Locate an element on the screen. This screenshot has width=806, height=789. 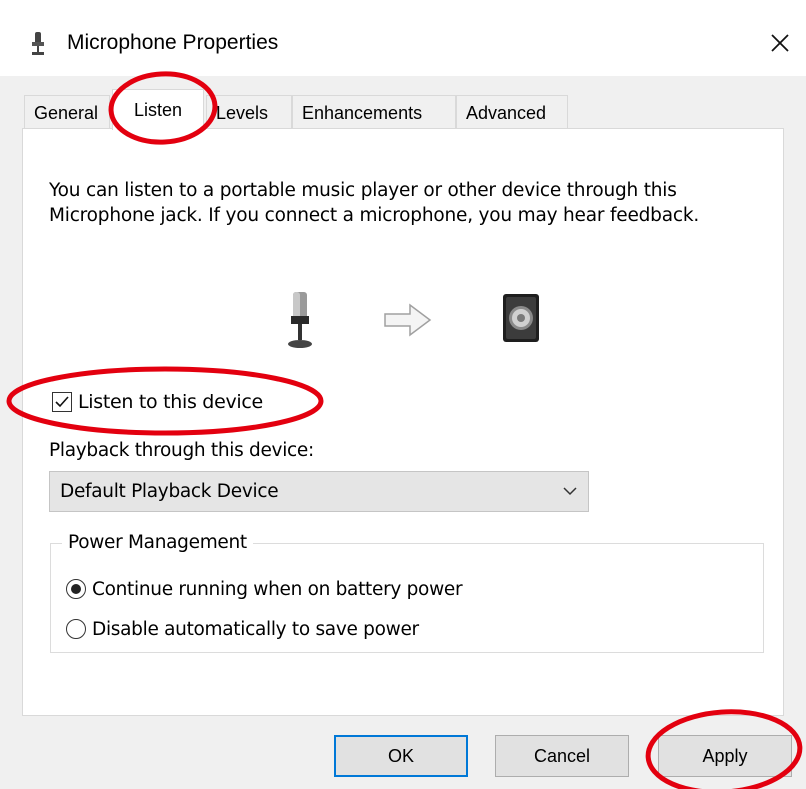
device-illustration is located at coordinates (413, 320).